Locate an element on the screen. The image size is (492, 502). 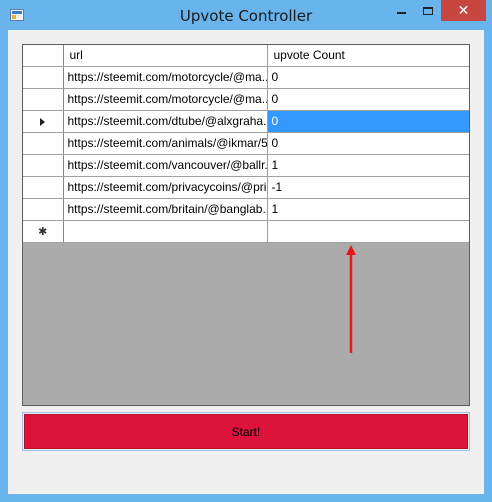
upvote-count-cell: -1 is located at coordinates (368, 187).